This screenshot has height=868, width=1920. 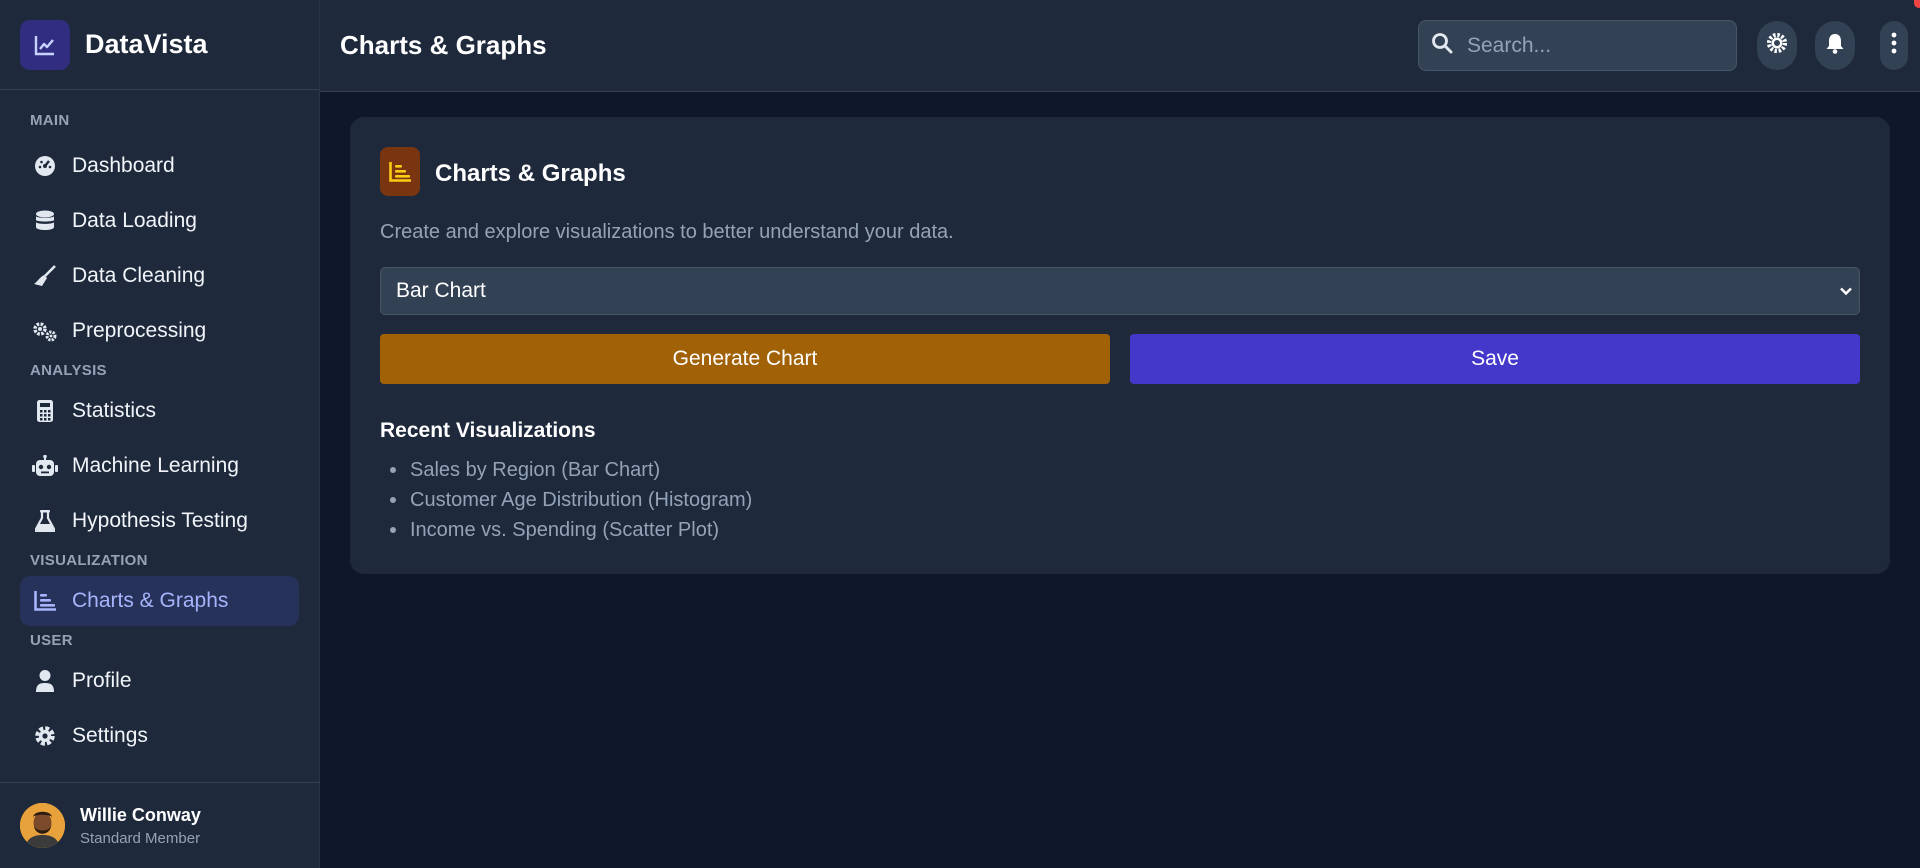 I want to click on sidebar-item-label: Dashboard, so click(x=123, y=165).